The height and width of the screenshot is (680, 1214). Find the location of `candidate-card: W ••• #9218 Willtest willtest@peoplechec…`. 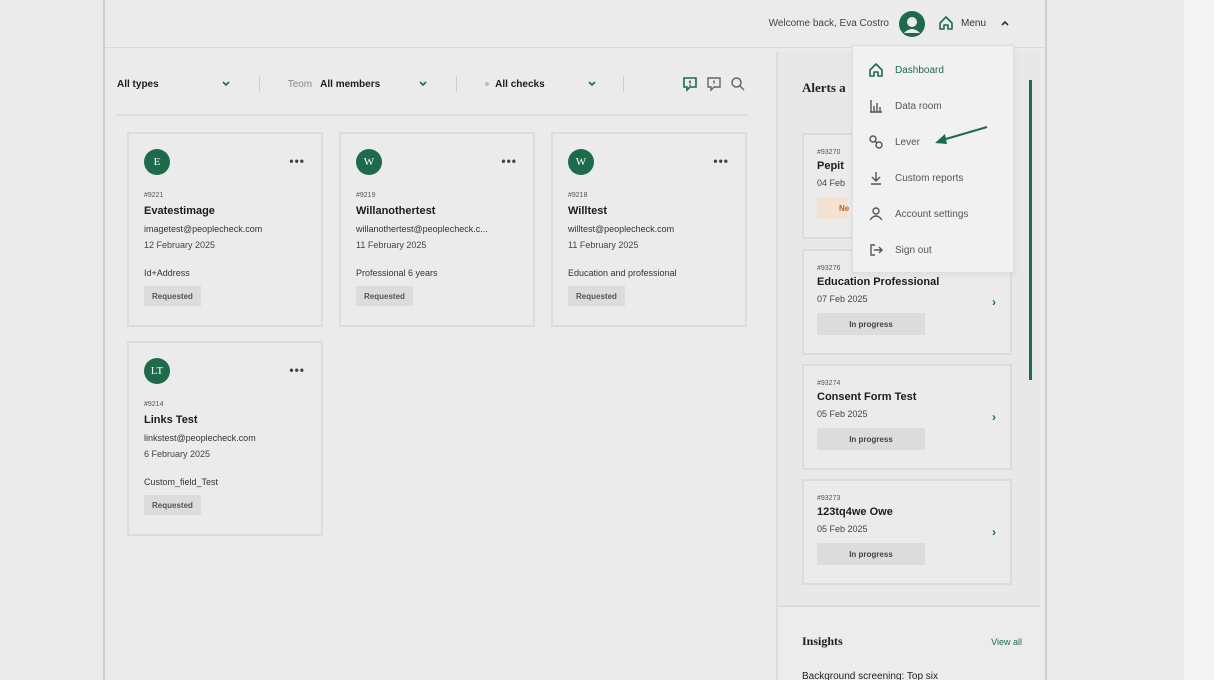

candidate-card: W ••• #9218 Willtest willtest@peoplechec… is located at coordinates (649, 229).